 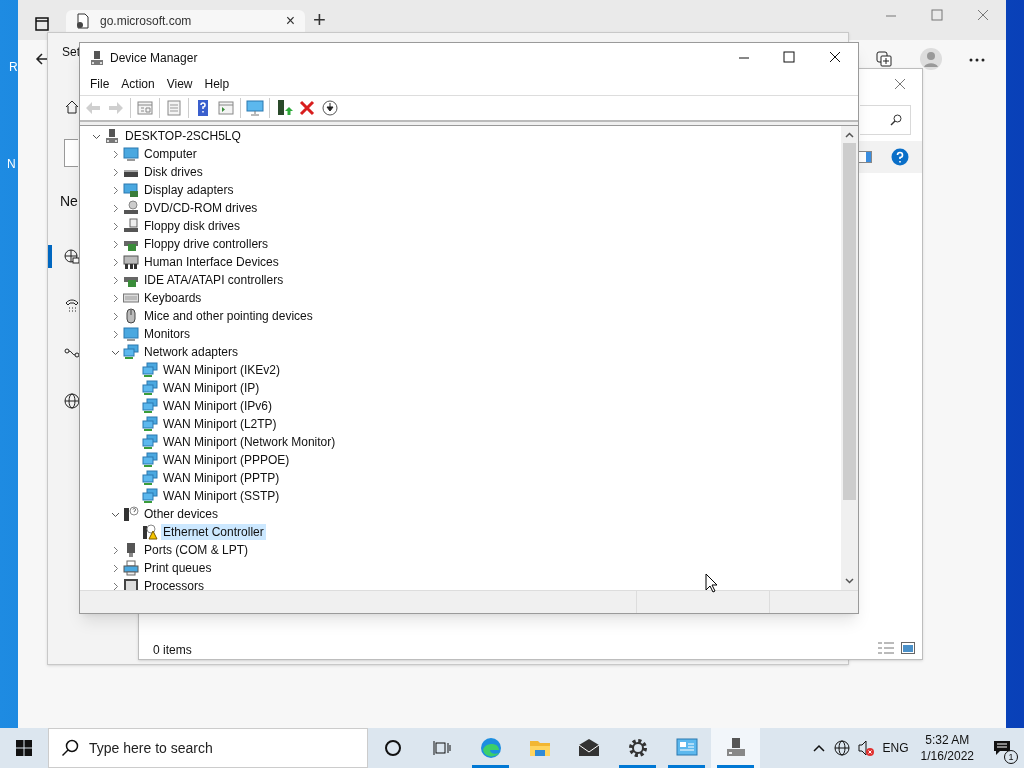 What do you see at coordinates (217, 406) in the screenshot?
I see `tree-item: WAN Miniport (IPv6)` at bounding box center [217, 406].